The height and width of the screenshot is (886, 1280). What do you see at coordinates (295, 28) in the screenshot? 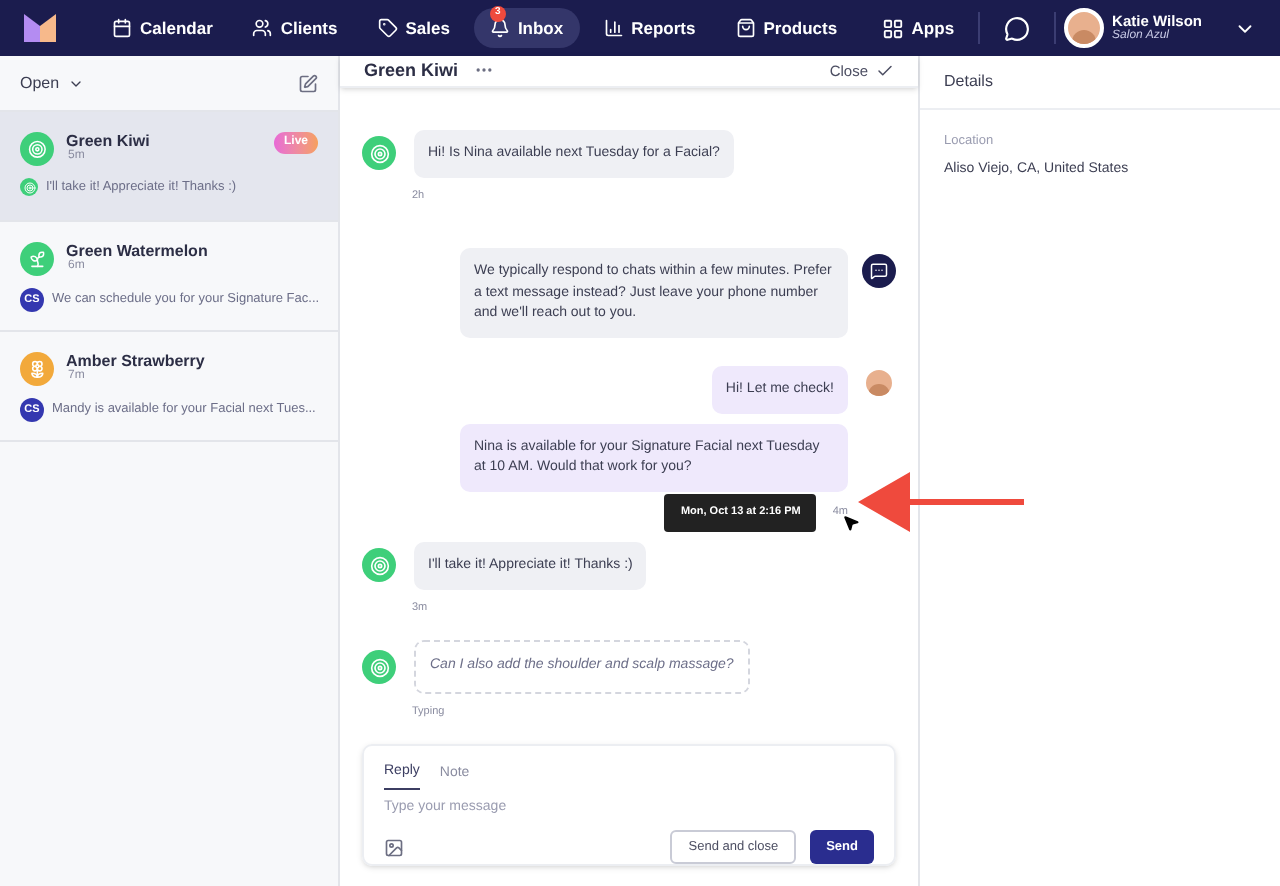
I see `nav-tab: Clients` at bounding box center [295, 28].